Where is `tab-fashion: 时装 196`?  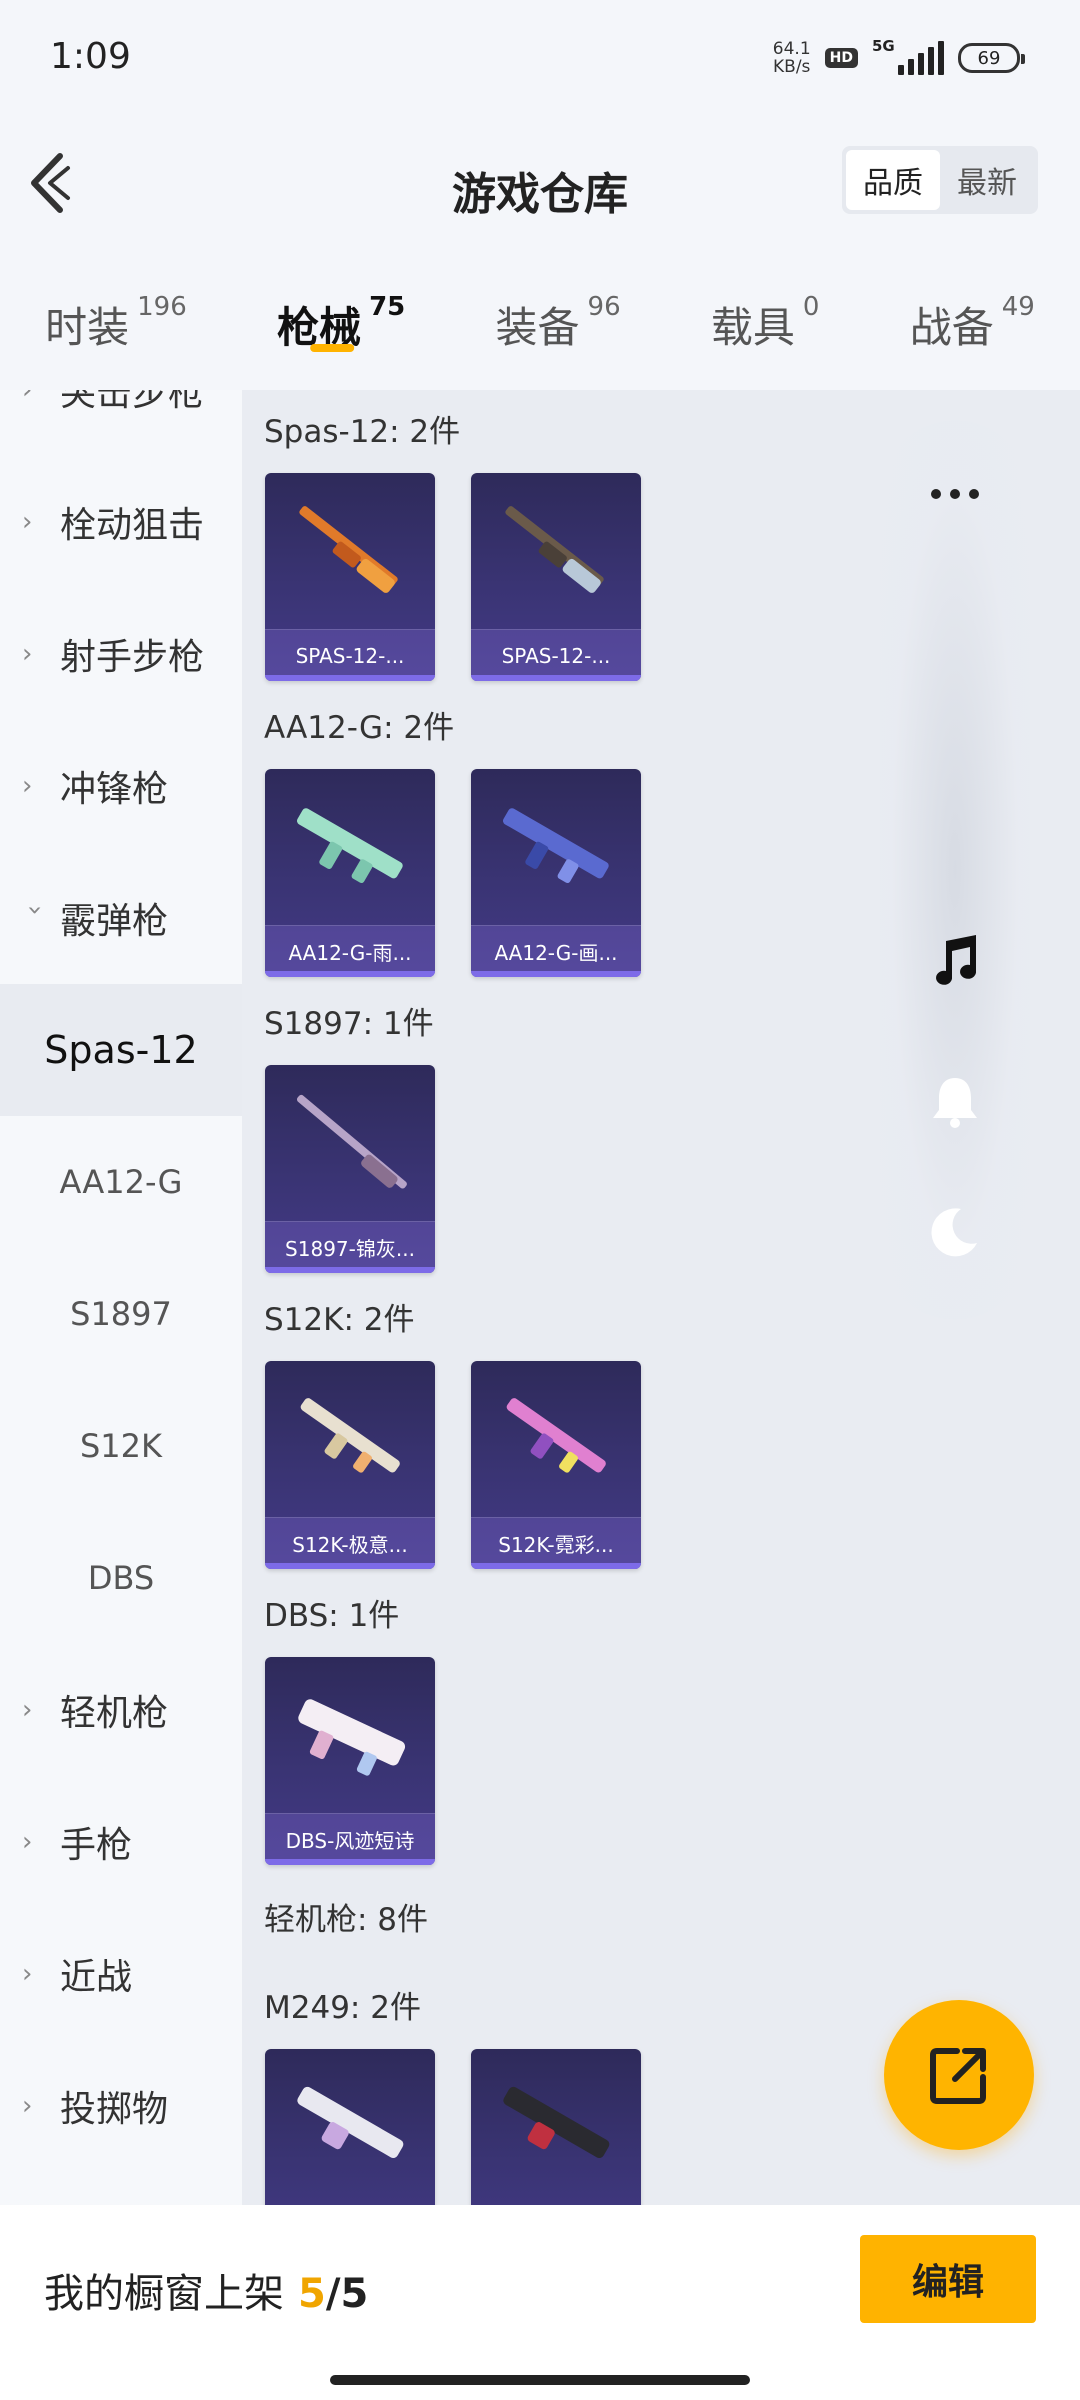
tab-fashion: 时装 196 is located at coordinates (116, 330).